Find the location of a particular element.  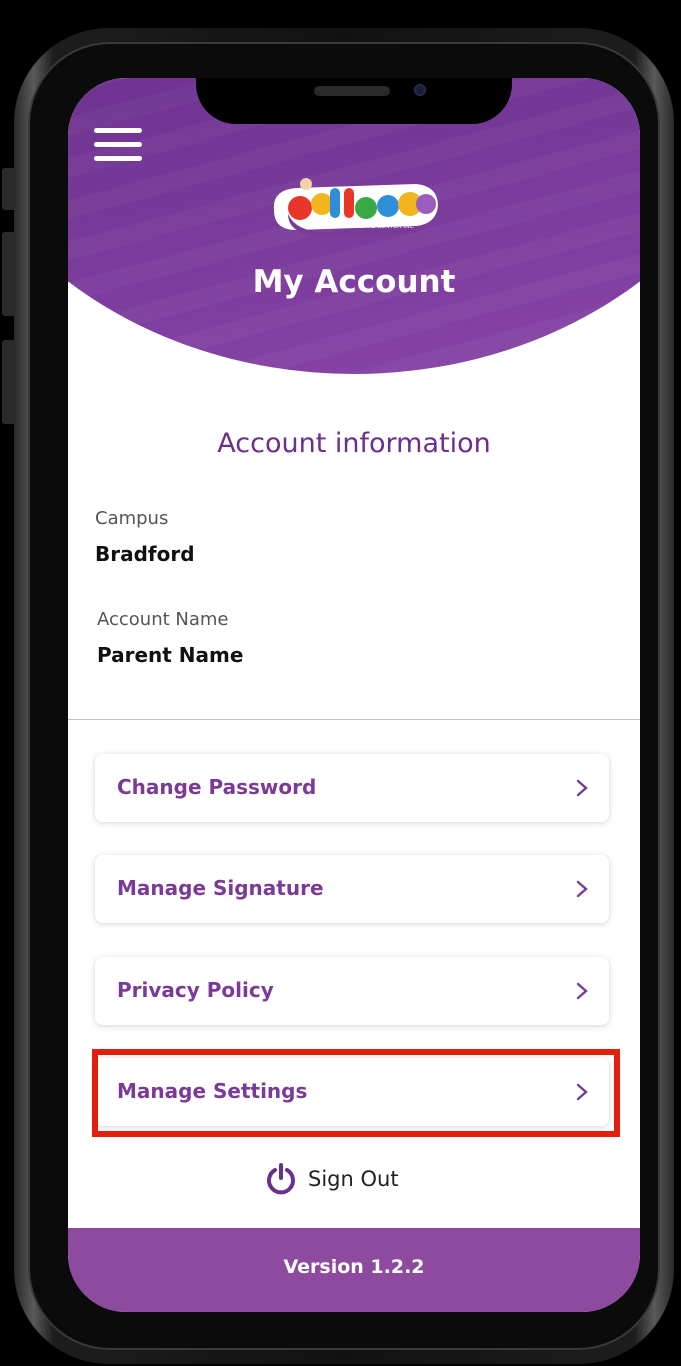

manage-signature-button: Manage Signature is located at coordinates (352, 889).